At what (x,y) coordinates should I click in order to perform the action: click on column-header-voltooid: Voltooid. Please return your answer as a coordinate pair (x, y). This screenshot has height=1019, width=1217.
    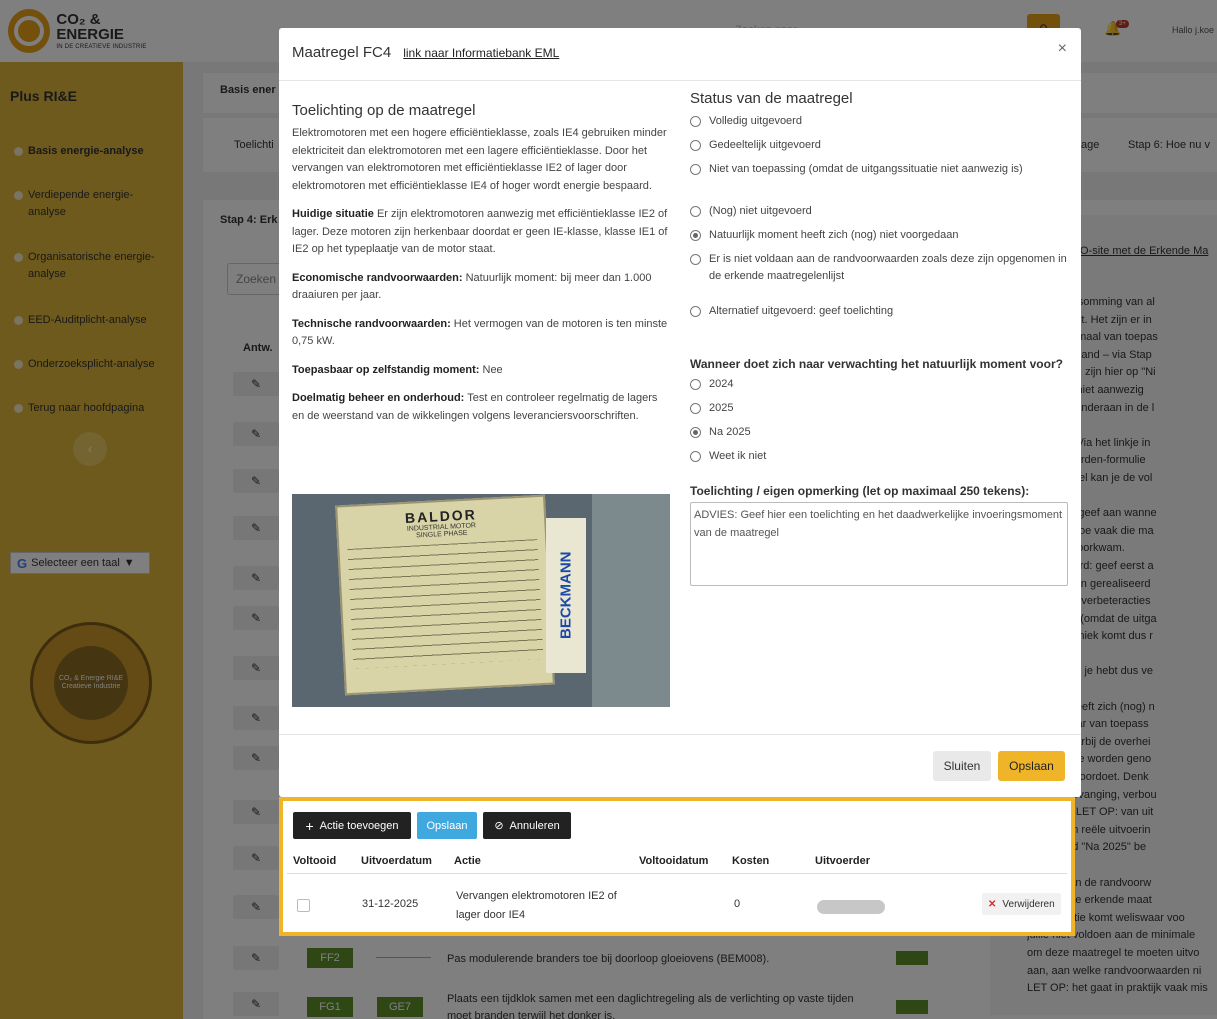
    Looking at the image, I should click on (315, 861).